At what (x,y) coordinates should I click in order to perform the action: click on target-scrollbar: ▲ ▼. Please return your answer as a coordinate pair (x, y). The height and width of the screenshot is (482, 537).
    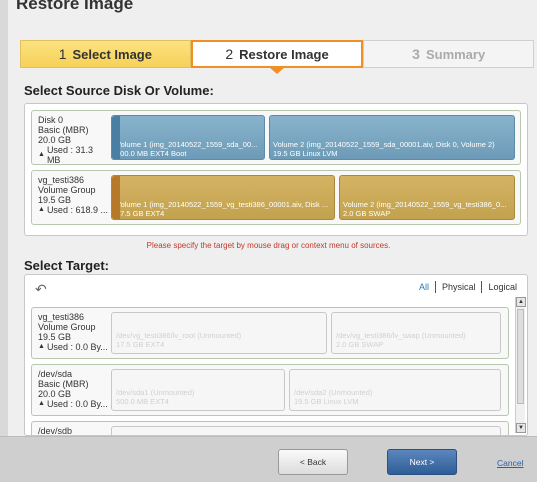
    Looking at the image, I should click on (520, 365).